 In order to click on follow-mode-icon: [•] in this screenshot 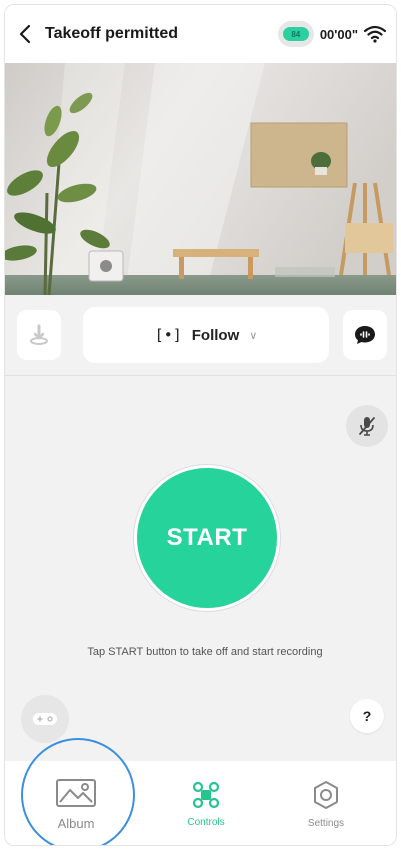, I will do `click(168, 335)`.